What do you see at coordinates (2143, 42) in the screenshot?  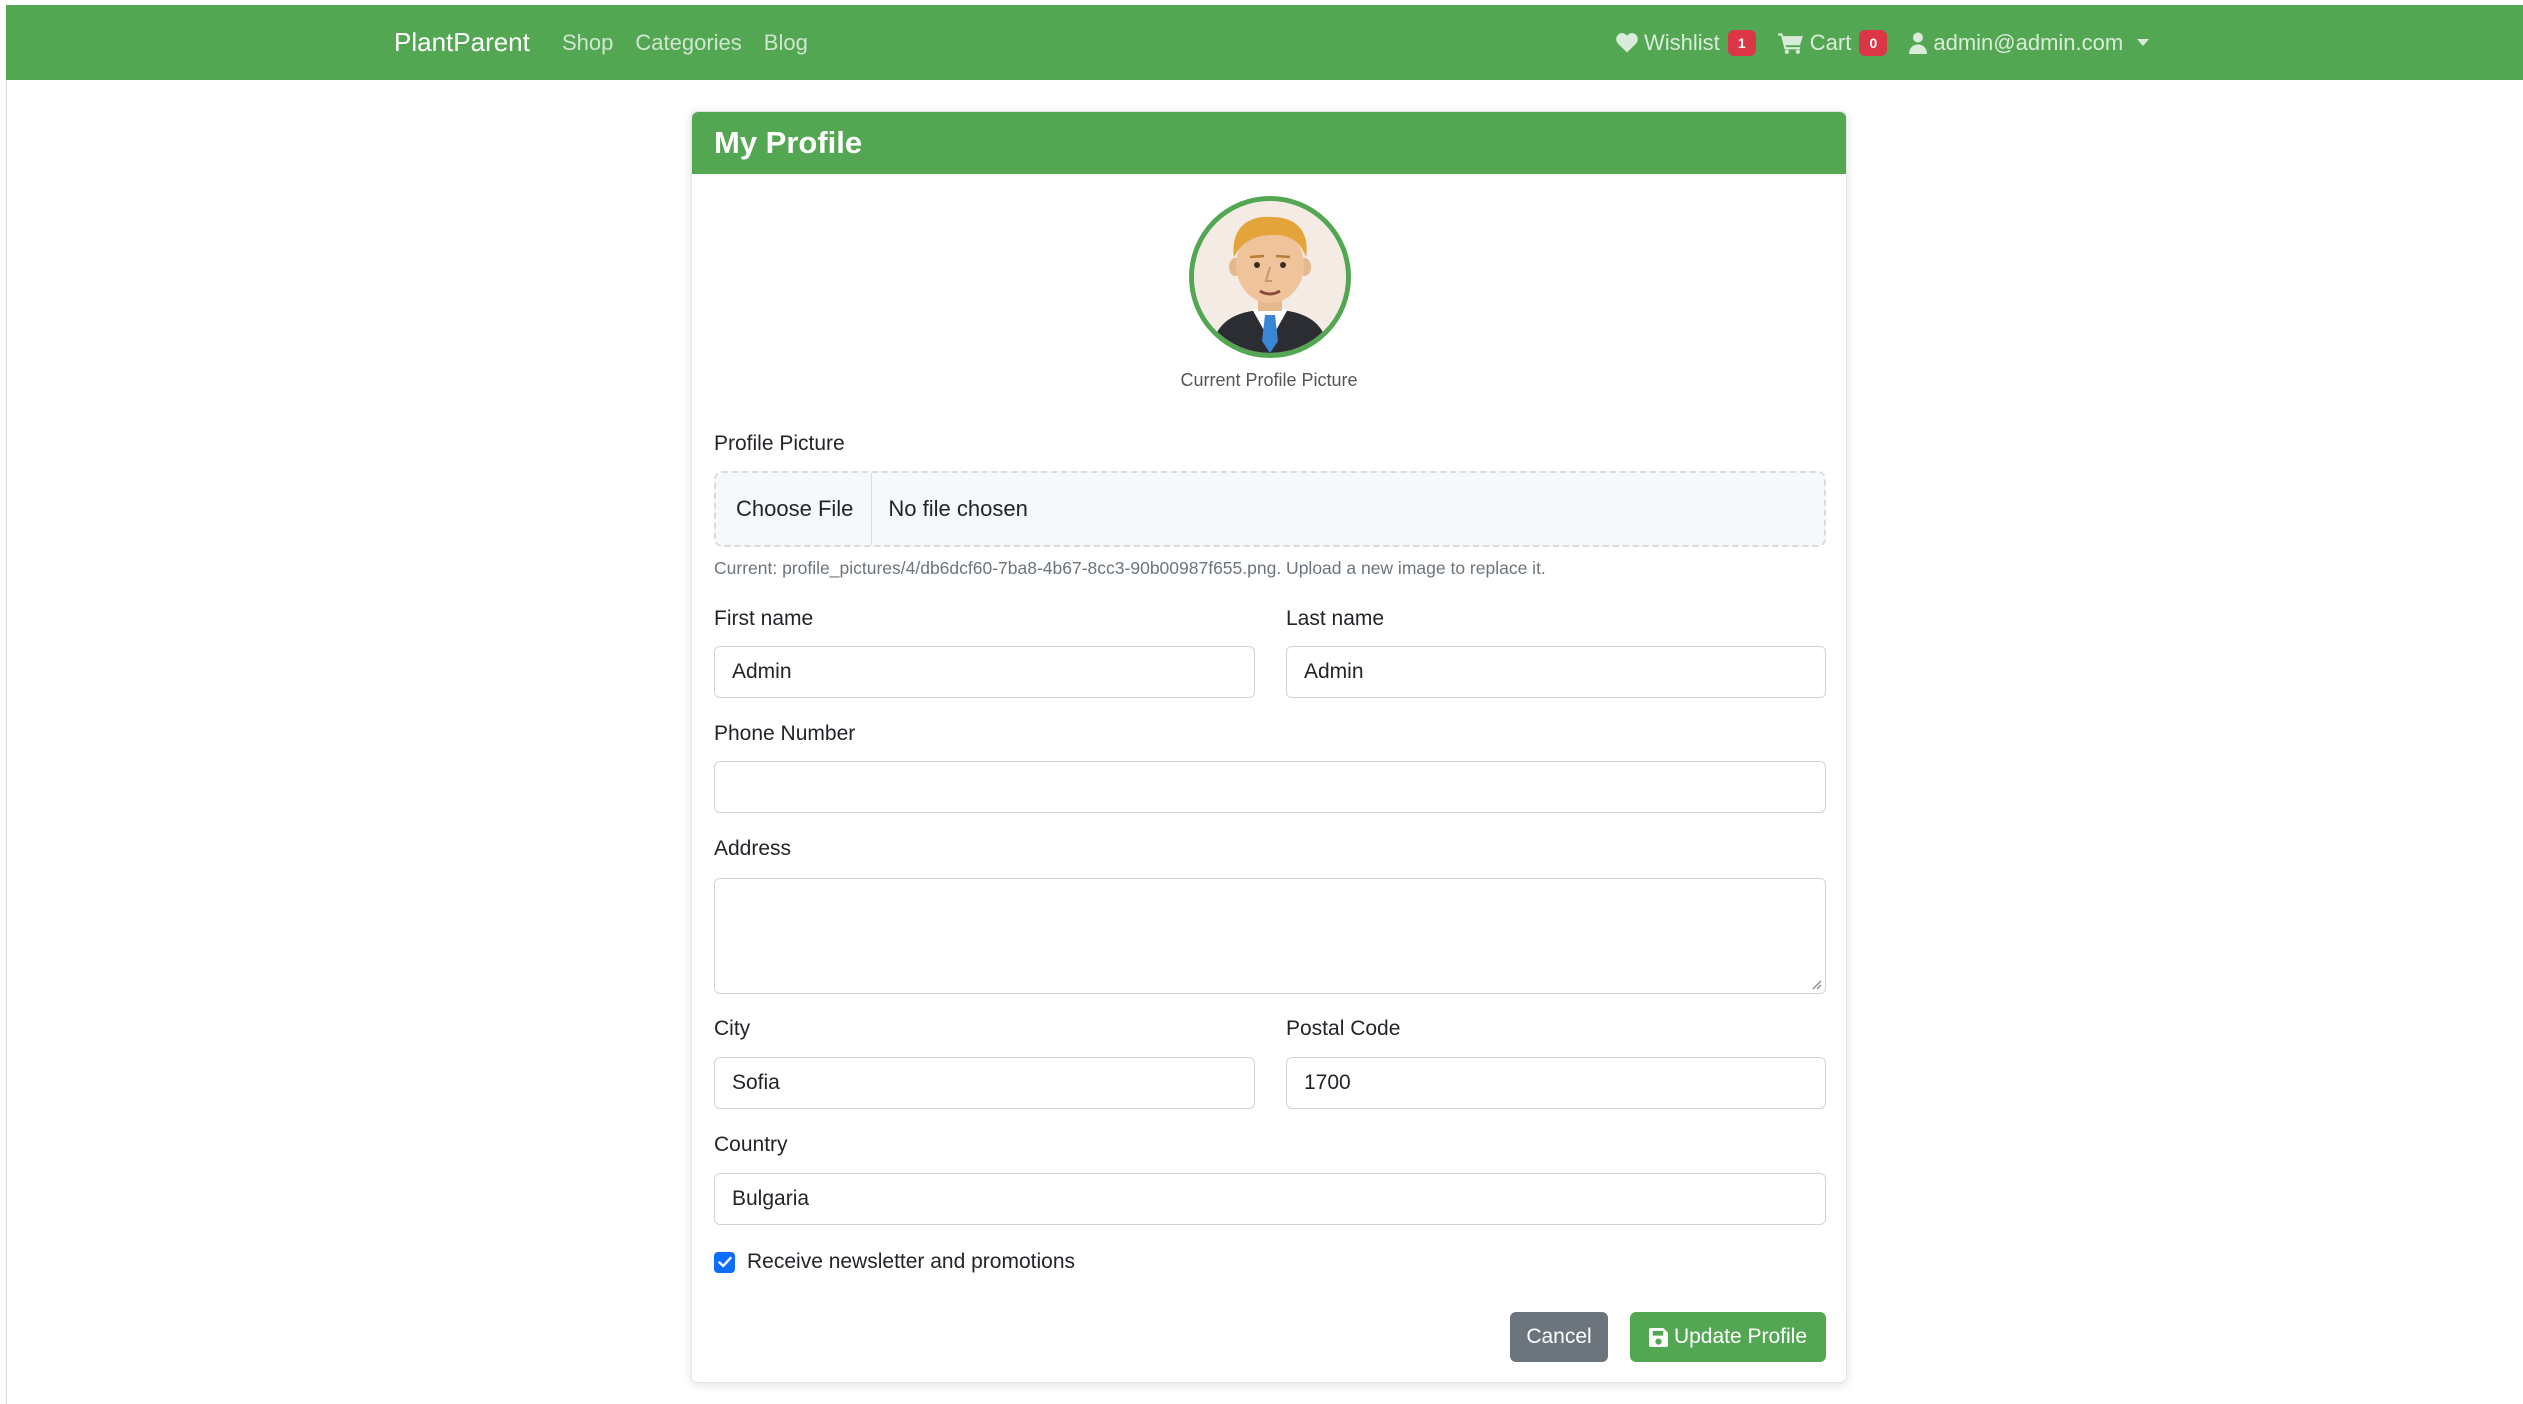 I see `caret-down-icon` at bounding box center [2143, 42].